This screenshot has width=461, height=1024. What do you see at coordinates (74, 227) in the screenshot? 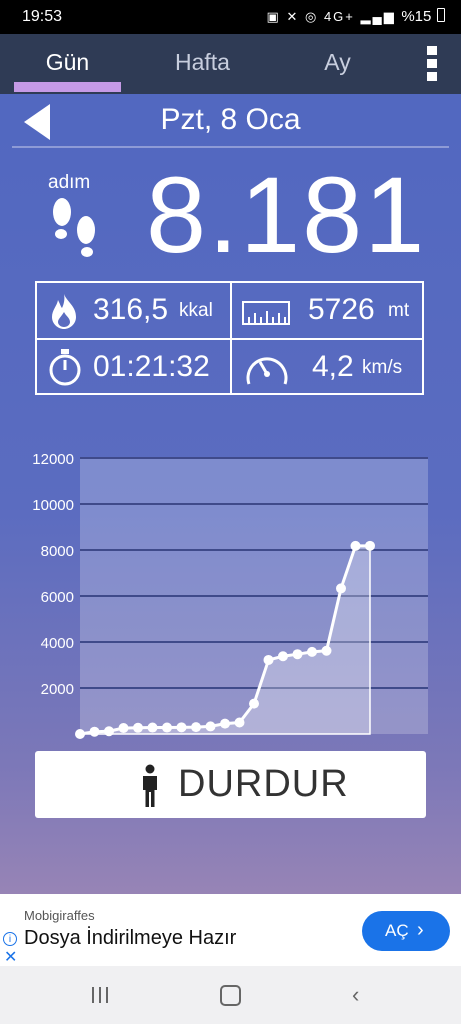
I see `footprints-icon` at bounding box center [74, 227].